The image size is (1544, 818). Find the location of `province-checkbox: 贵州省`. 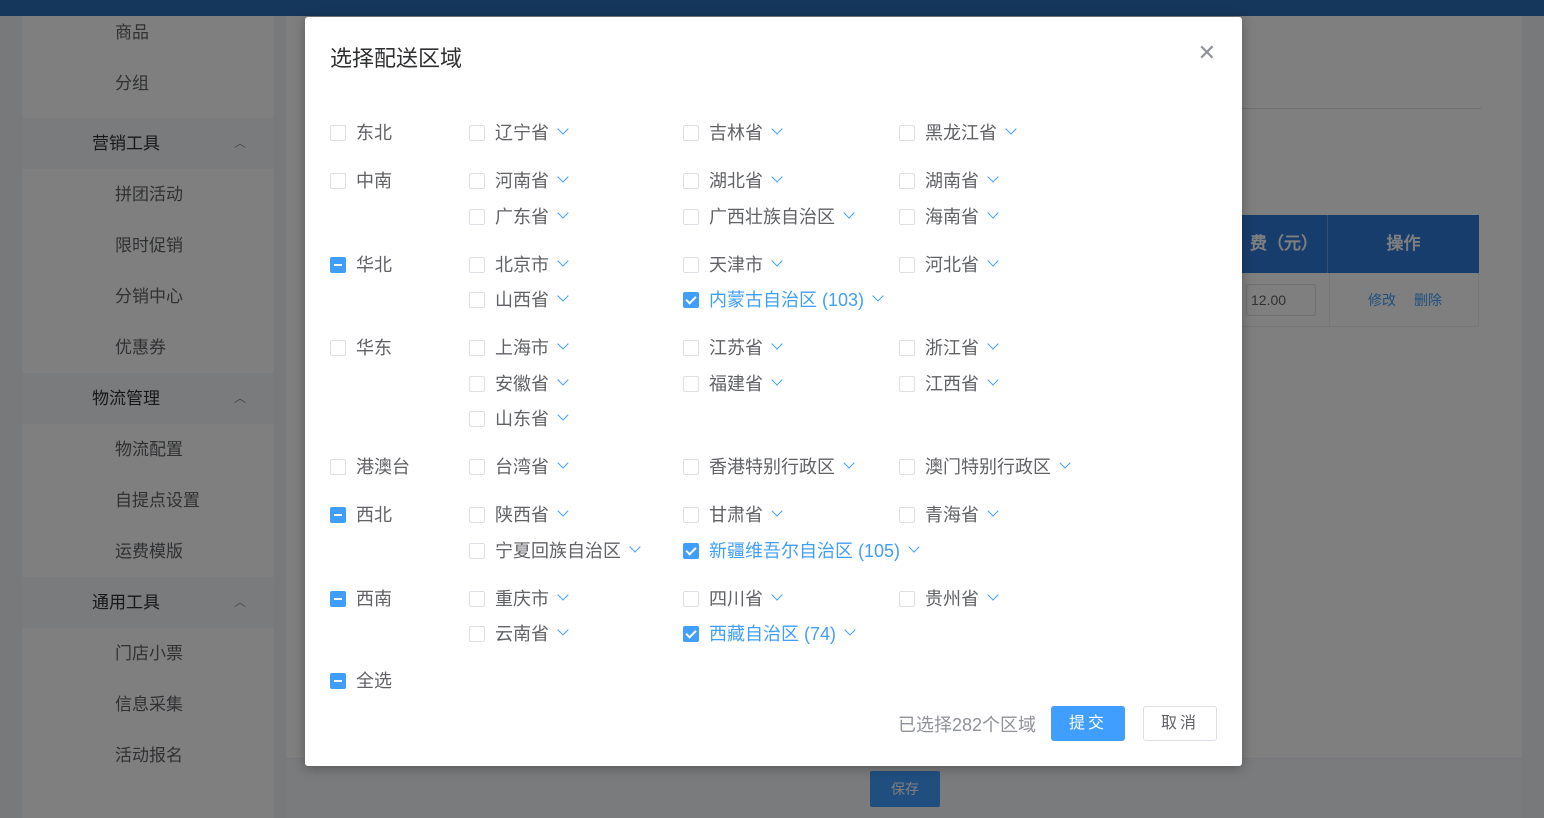

province-checkbox: 贵州省 is located at coordinates (949, 599).